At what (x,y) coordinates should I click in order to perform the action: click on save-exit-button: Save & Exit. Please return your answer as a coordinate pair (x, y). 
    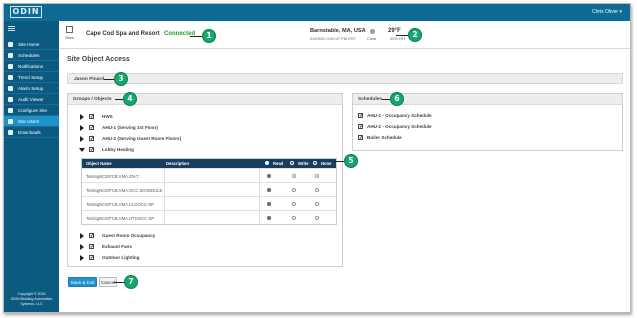
    Looking at the image, I should click on (82, 282).